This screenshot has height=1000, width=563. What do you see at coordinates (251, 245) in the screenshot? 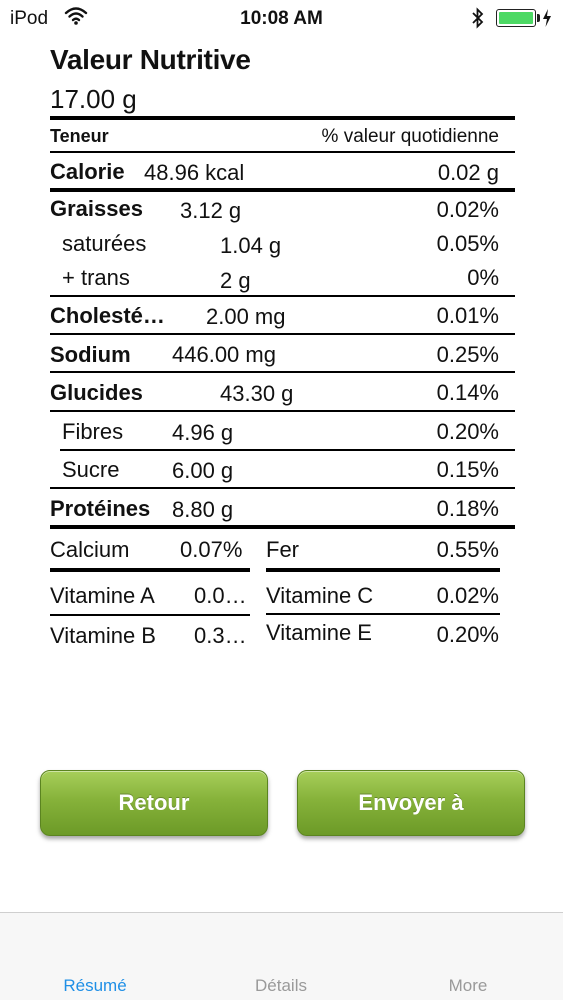
I see `saturated-fat-value: 1.04 g` at bounding box center [251, 245].